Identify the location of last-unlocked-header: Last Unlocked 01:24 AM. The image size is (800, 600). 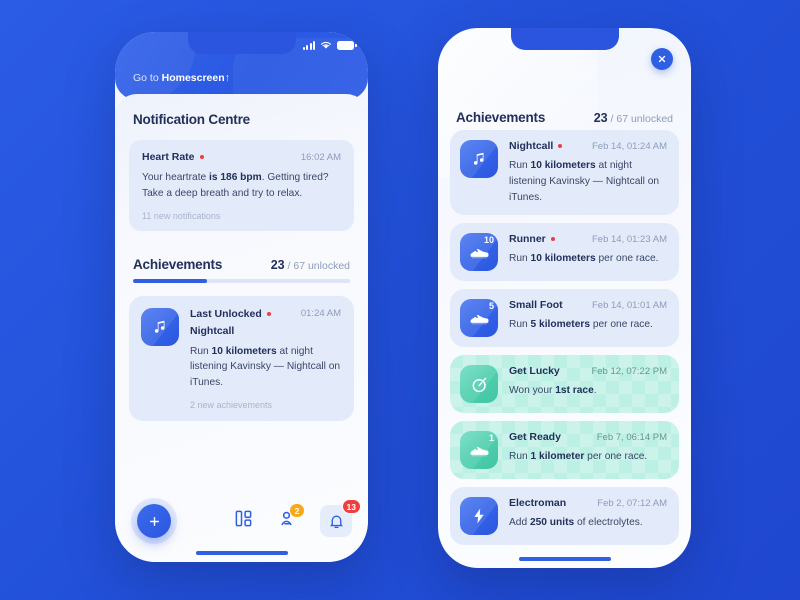
(265, 314).